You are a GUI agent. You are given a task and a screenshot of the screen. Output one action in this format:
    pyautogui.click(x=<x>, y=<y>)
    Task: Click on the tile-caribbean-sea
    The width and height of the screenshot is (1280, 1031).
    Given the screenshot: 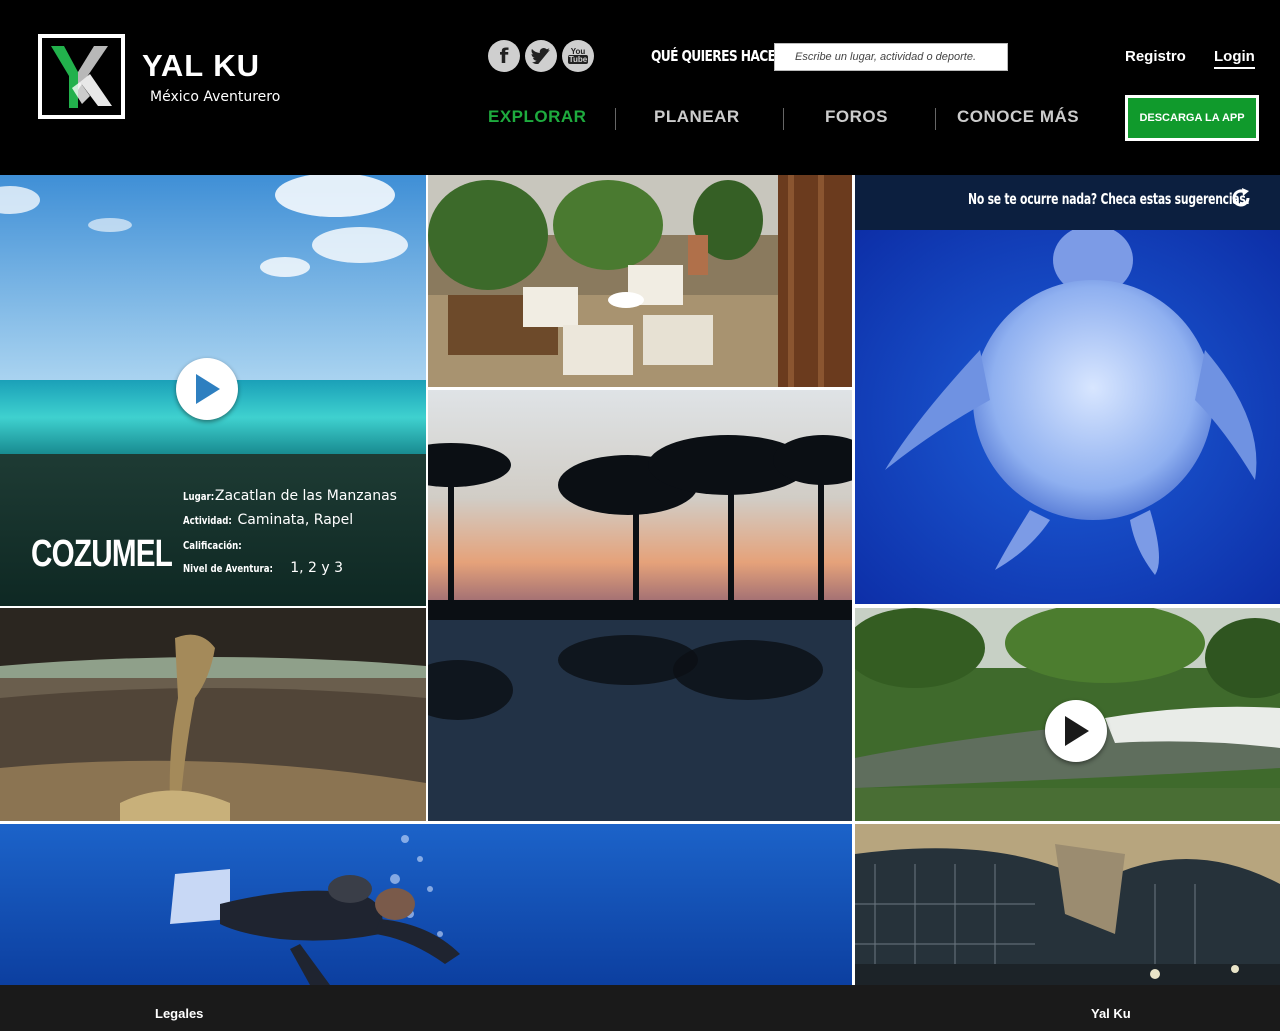 What is the action you would take?
    pyautogui.click(x=213, y=315)
    